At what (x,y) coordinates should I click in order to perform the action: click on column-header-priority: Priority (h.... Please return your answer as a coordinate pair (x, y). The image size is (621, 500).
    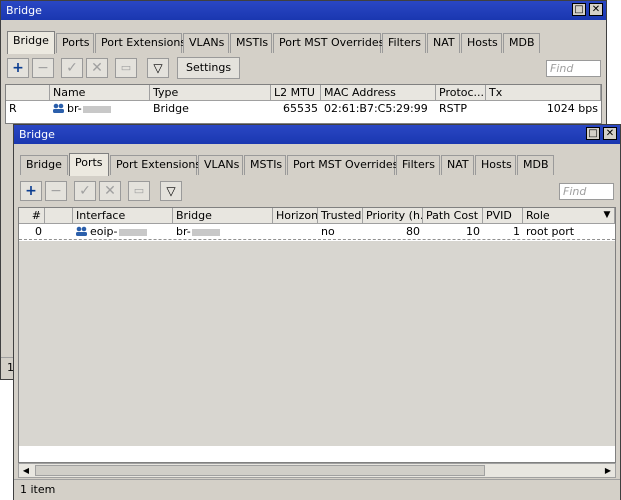
    Looking at the image, I should click on (393, 216).